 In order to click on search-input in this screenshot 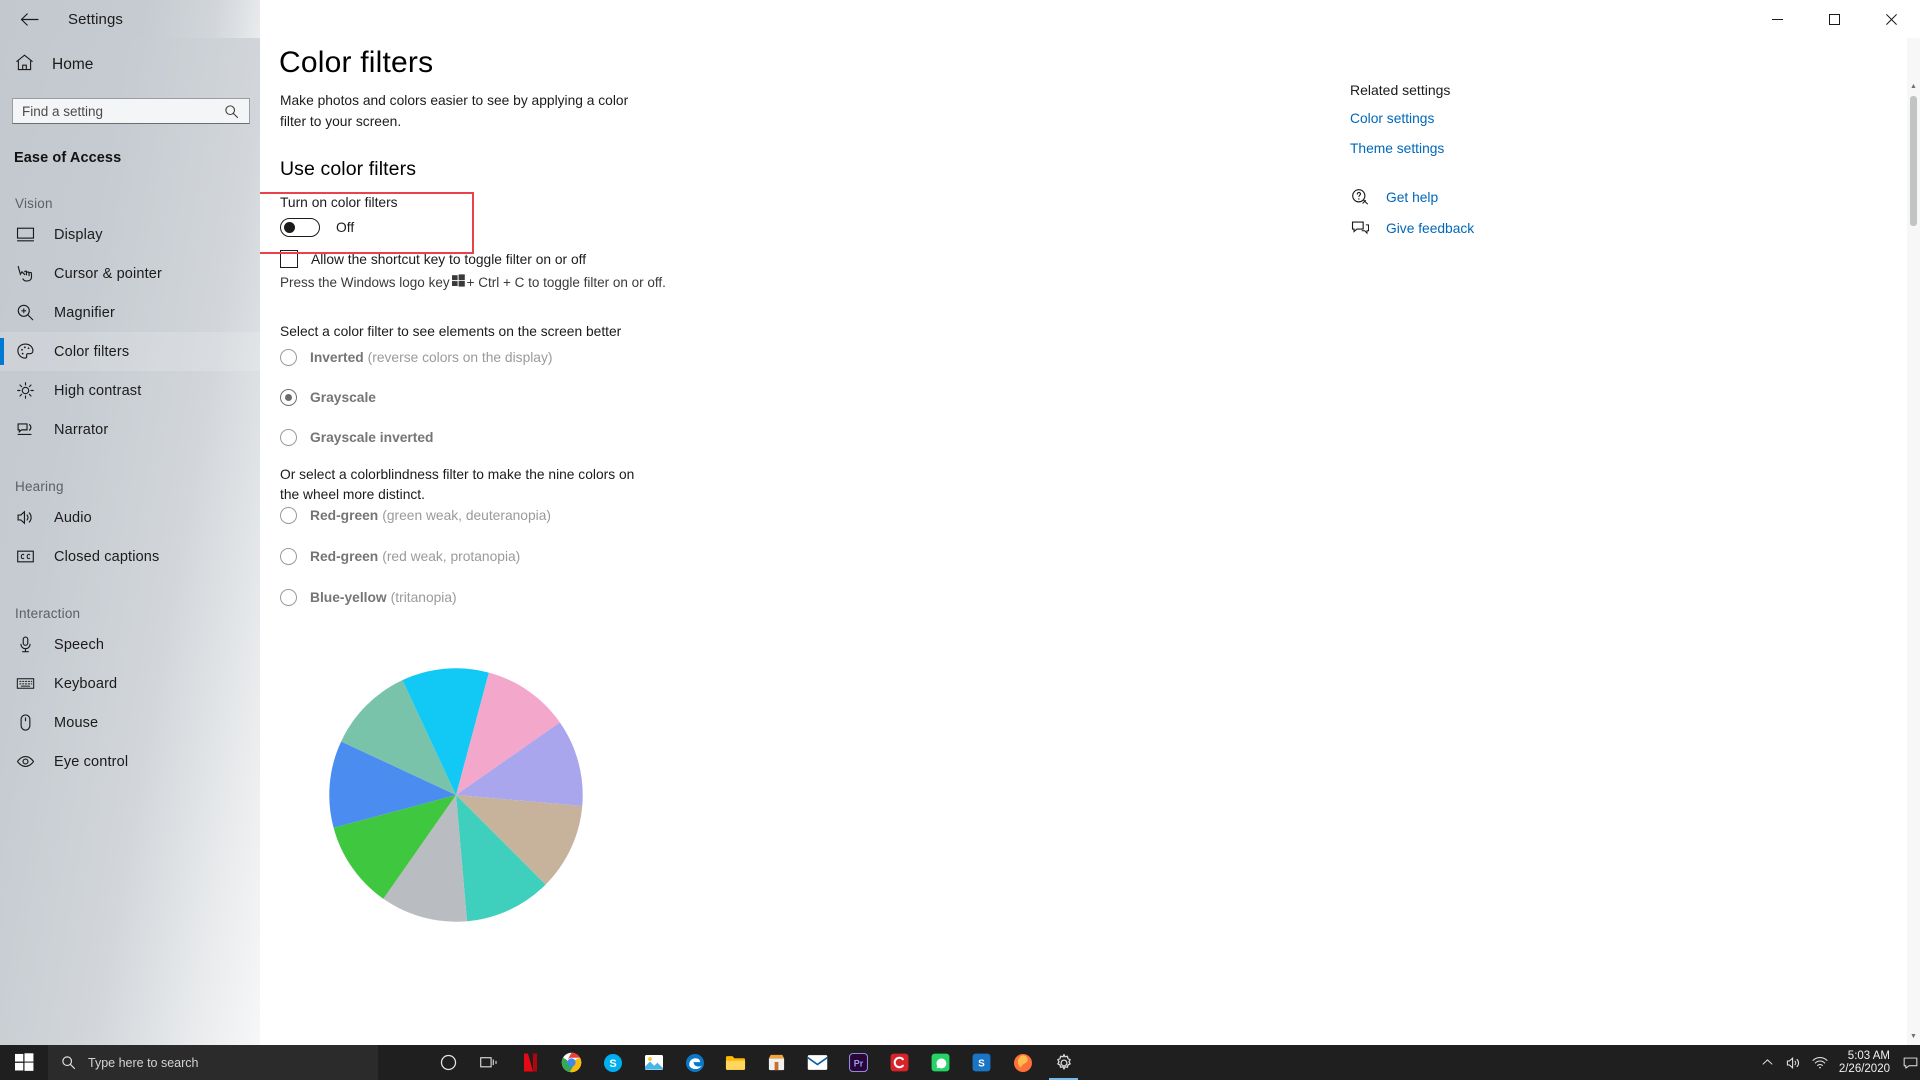, I will do `click(131, 111)`.